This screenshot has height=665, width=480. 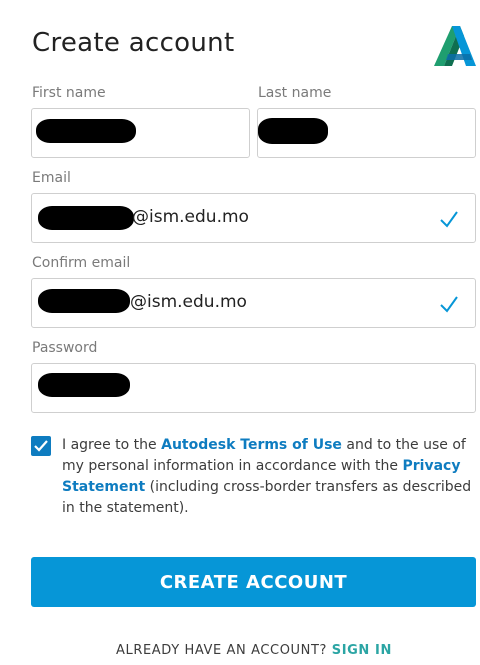 I want to click on password-field, so click(x=253, y=388).